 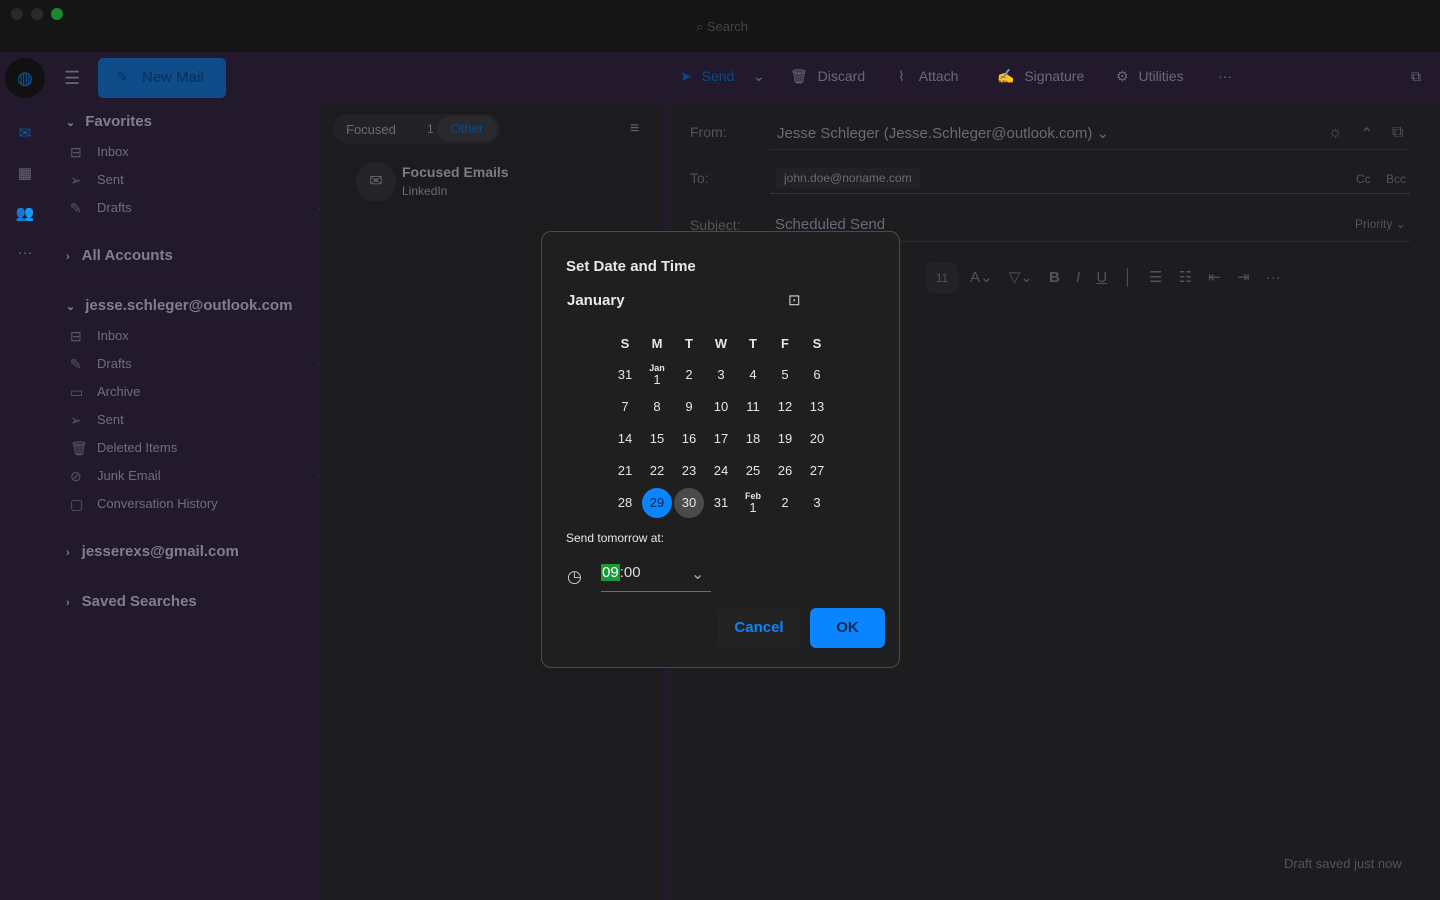 I want to click on time-hour: 09, so click(x=610, y=572).